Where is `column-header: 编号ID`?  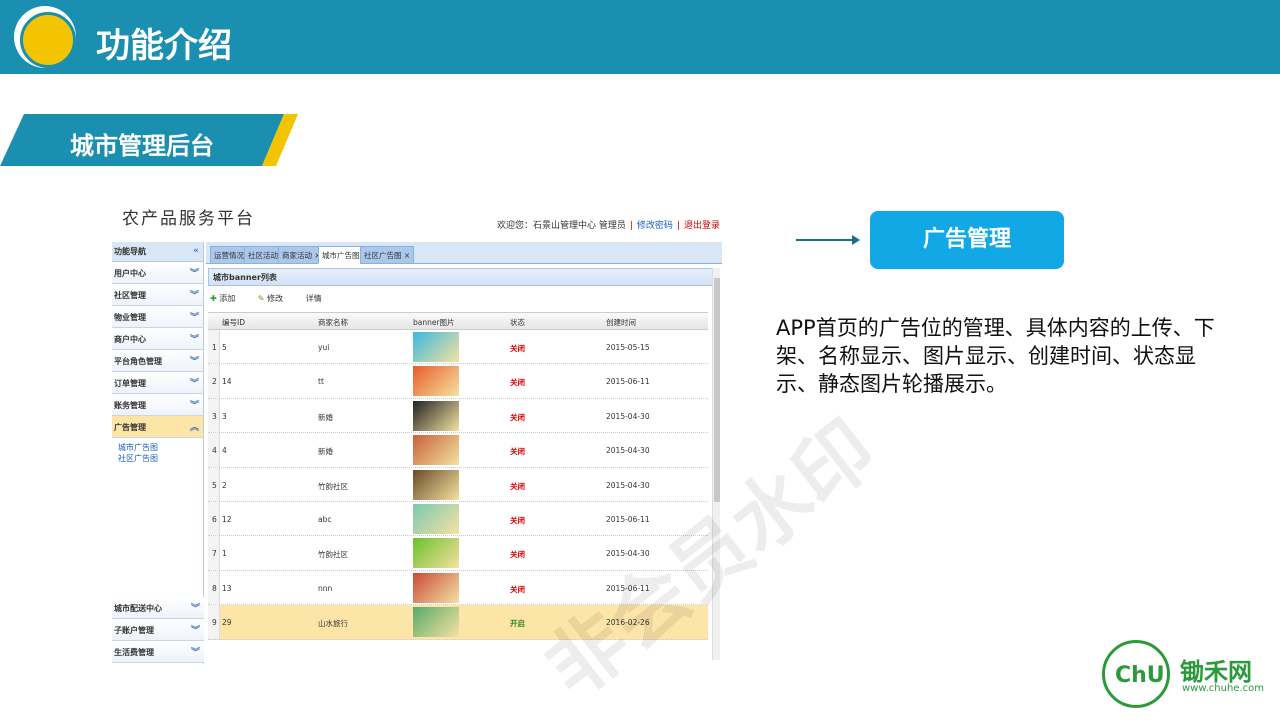 column-header: 编号ID is located at coordinates (233, 322).